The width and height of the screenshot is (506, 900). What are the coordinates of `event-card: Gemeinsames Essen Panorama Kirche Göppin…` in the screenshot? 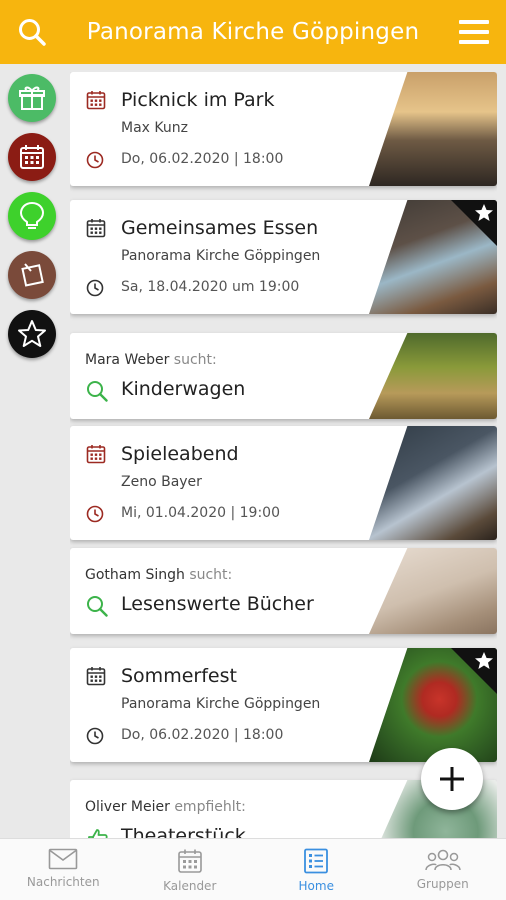 It's located at (283, 257).